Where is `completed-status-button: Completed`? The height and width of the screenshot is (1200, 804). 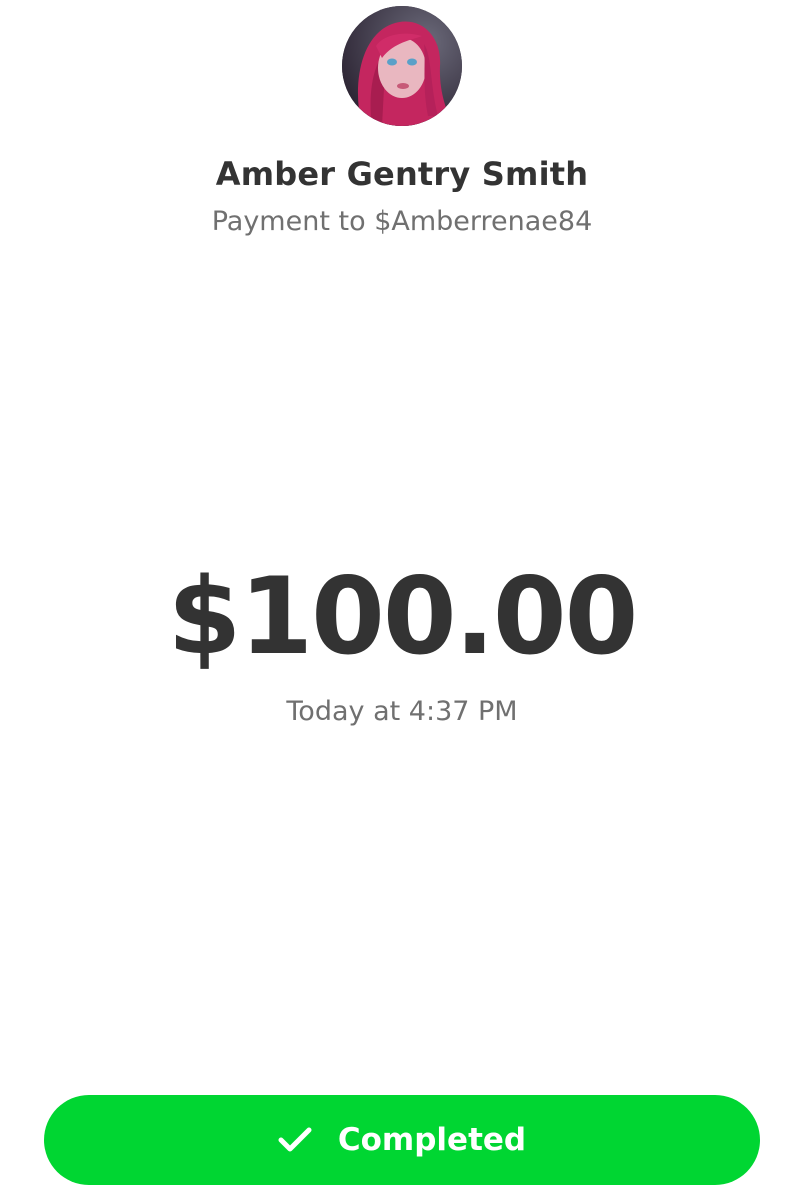
completed-status-button: Completed is located at coordinates (402, 1140).